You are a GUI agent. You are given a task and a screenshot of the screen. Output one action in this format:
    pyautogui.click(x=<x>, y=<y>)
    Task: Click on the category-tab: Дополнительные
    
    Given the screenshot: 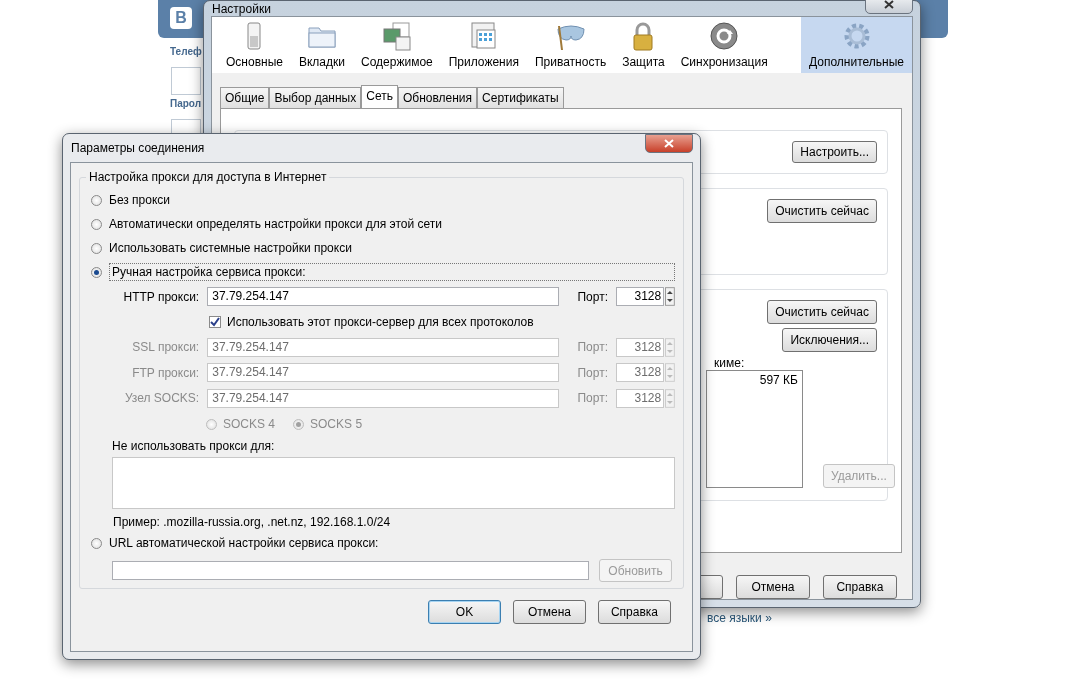 What is the action you would take?
    pyautogui.click(x=856, y=45)
    